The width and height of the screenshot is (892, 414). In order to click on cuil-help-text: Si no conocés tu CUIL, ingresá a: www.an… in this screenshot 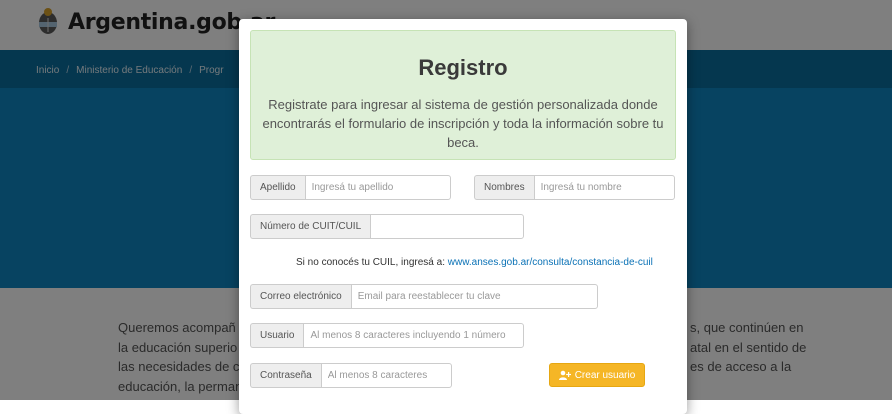, I will do `click(474, 262)`.